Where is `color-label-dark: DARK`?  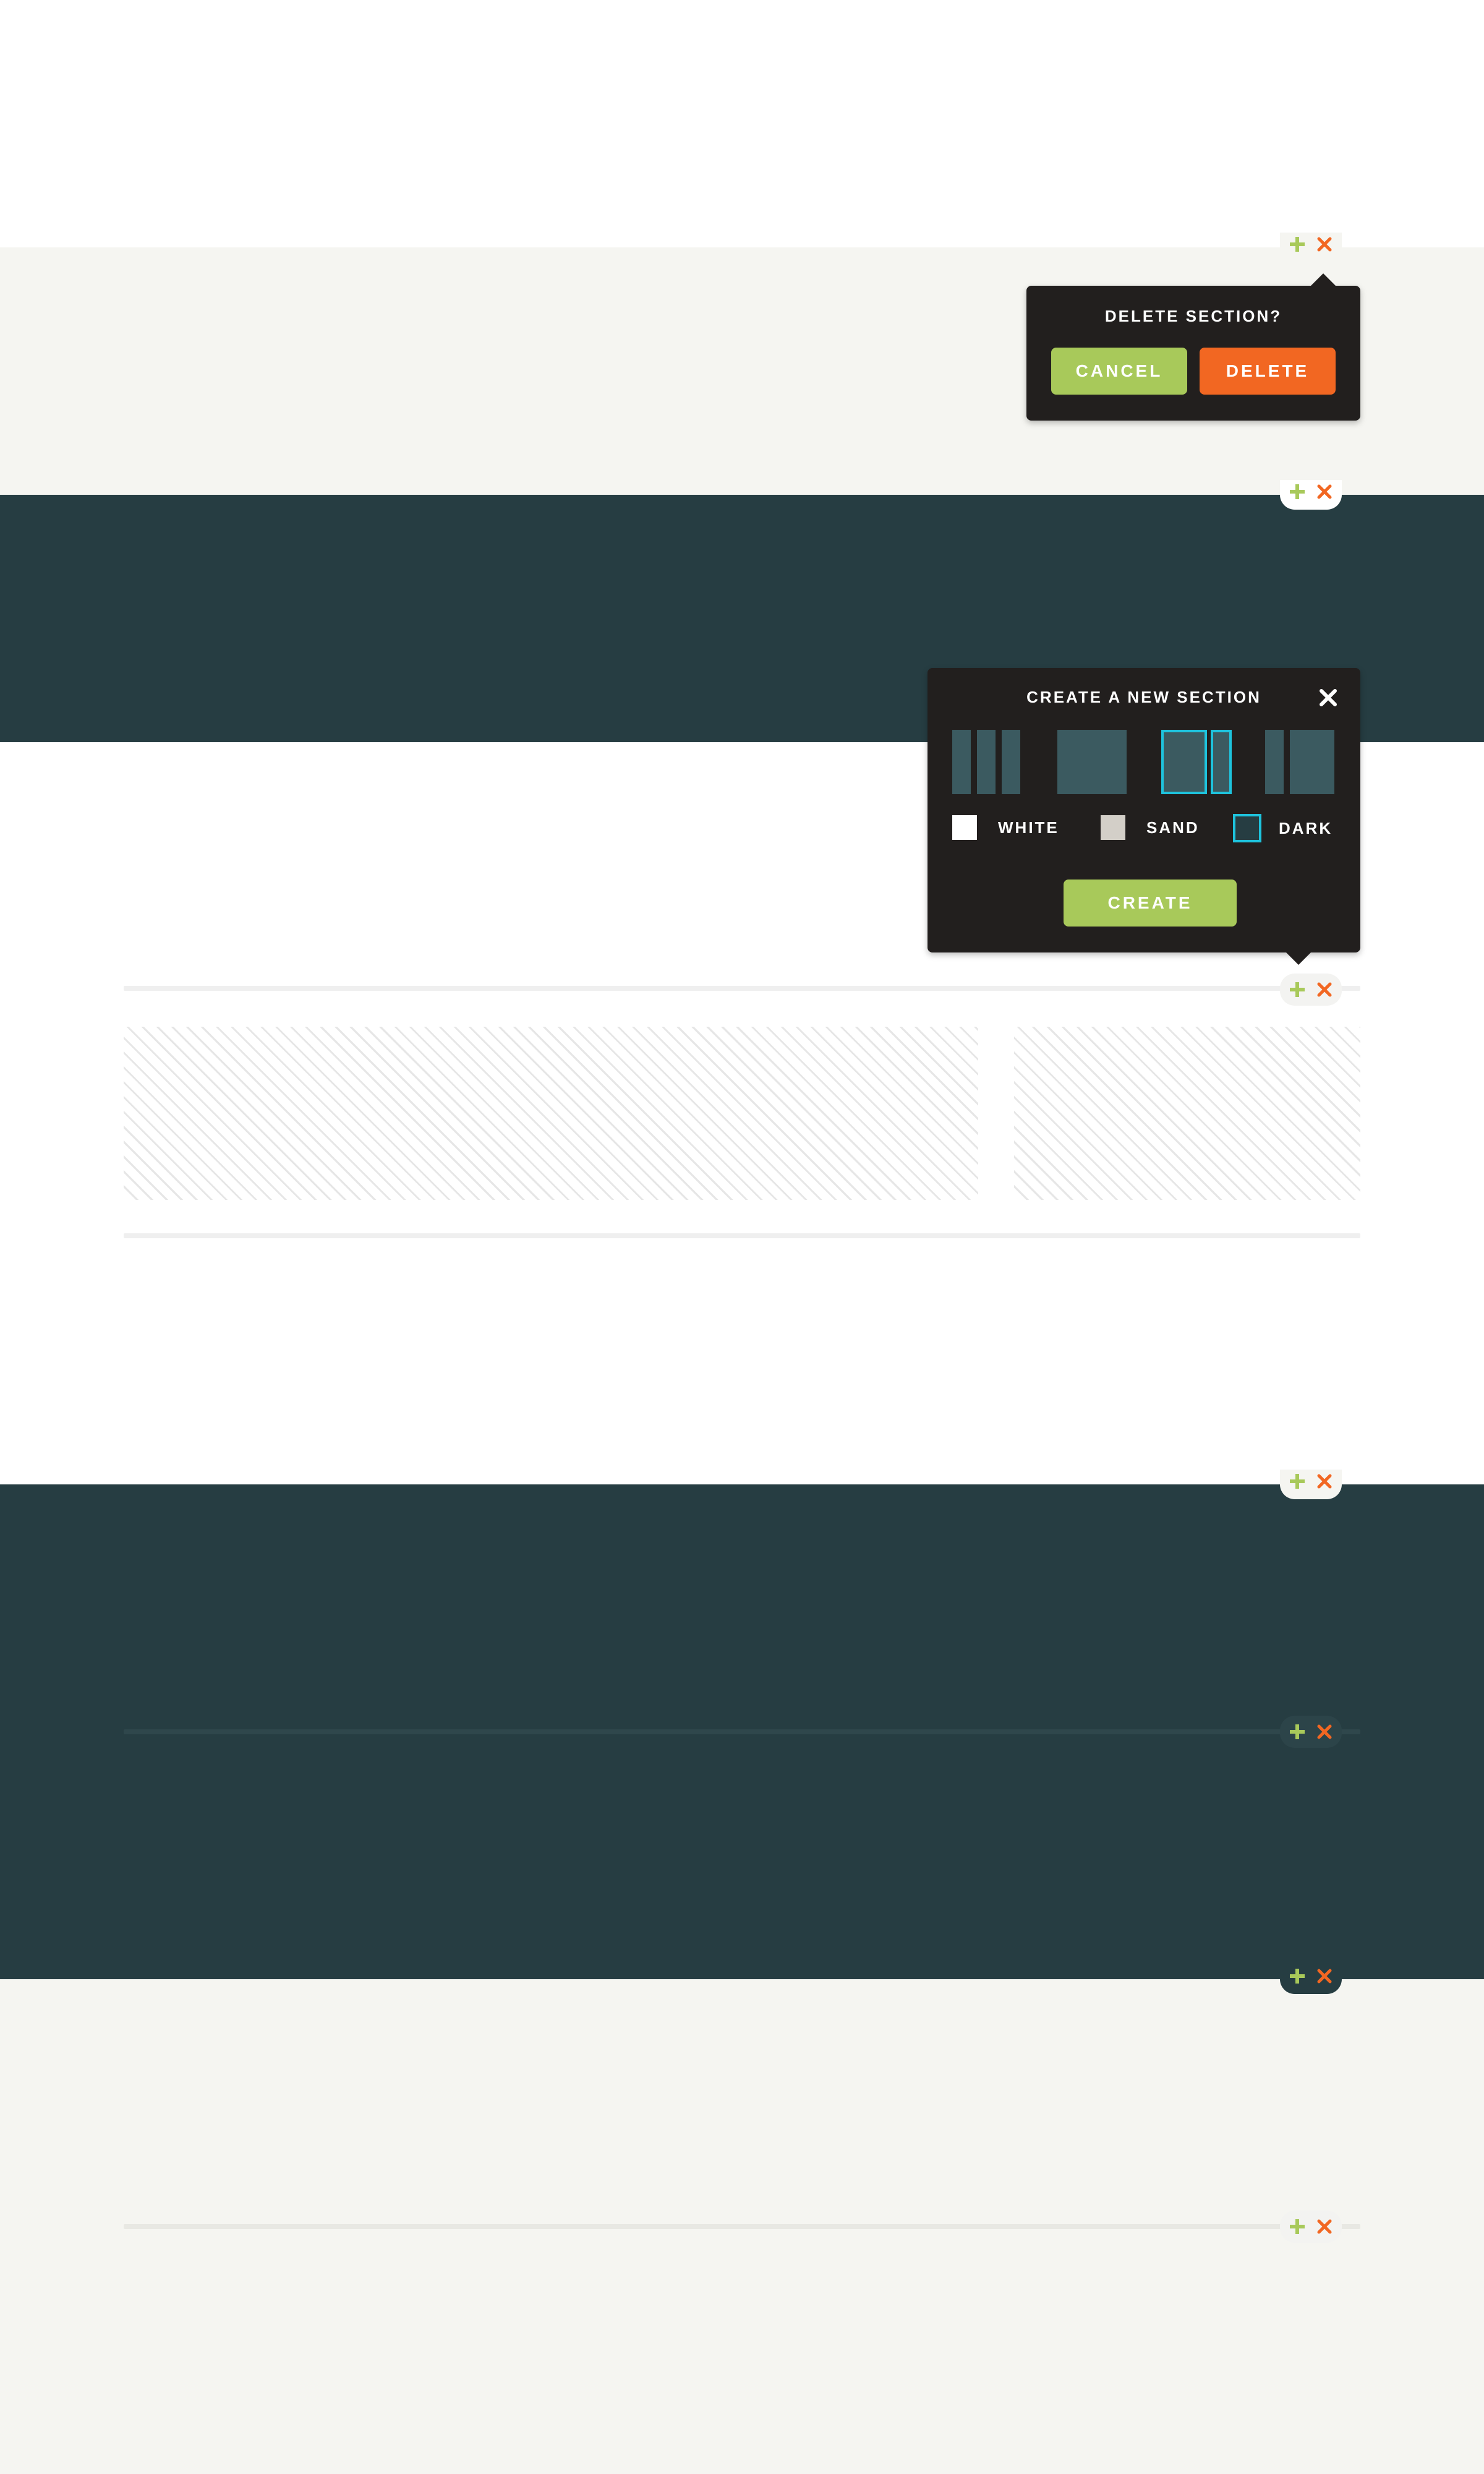
color-label-dark: DARK is located at coordinates (1306, 827).